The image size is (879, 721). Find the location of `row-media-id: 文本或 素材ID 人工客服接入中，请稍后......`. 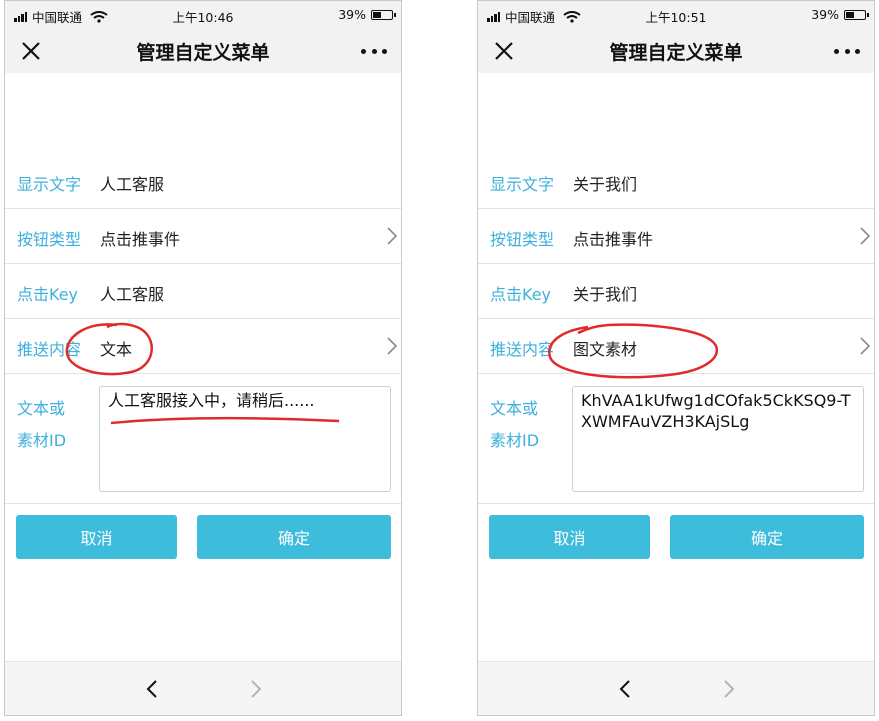

row-media-id: 文本或 素材ID 人工客服接入中，请稍后...... is located at coordinates (203, 439).